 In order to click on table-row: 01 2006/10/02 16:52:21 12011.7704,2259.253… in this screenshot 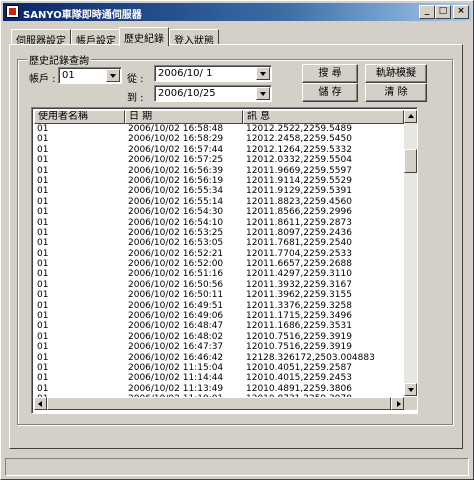, I will do `click(219, 254)`.